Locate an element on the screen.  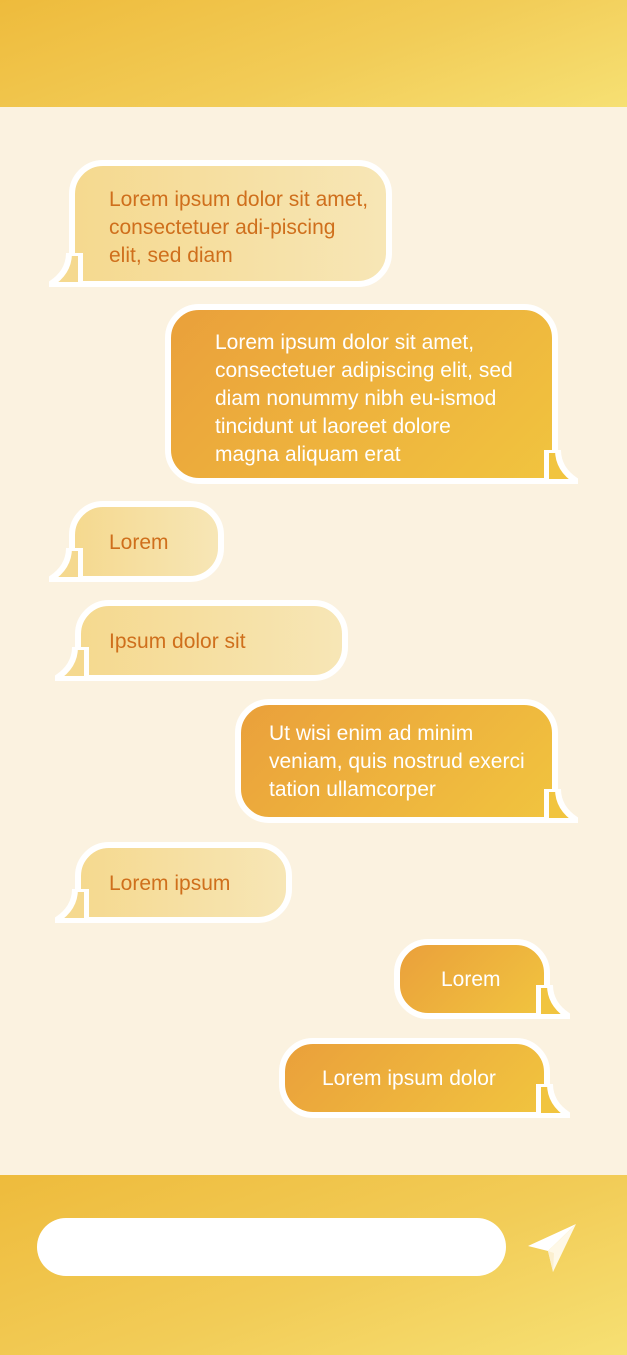
message-bubble-incoming: Ipsum dolor sit is located at coordinates (201, 640).